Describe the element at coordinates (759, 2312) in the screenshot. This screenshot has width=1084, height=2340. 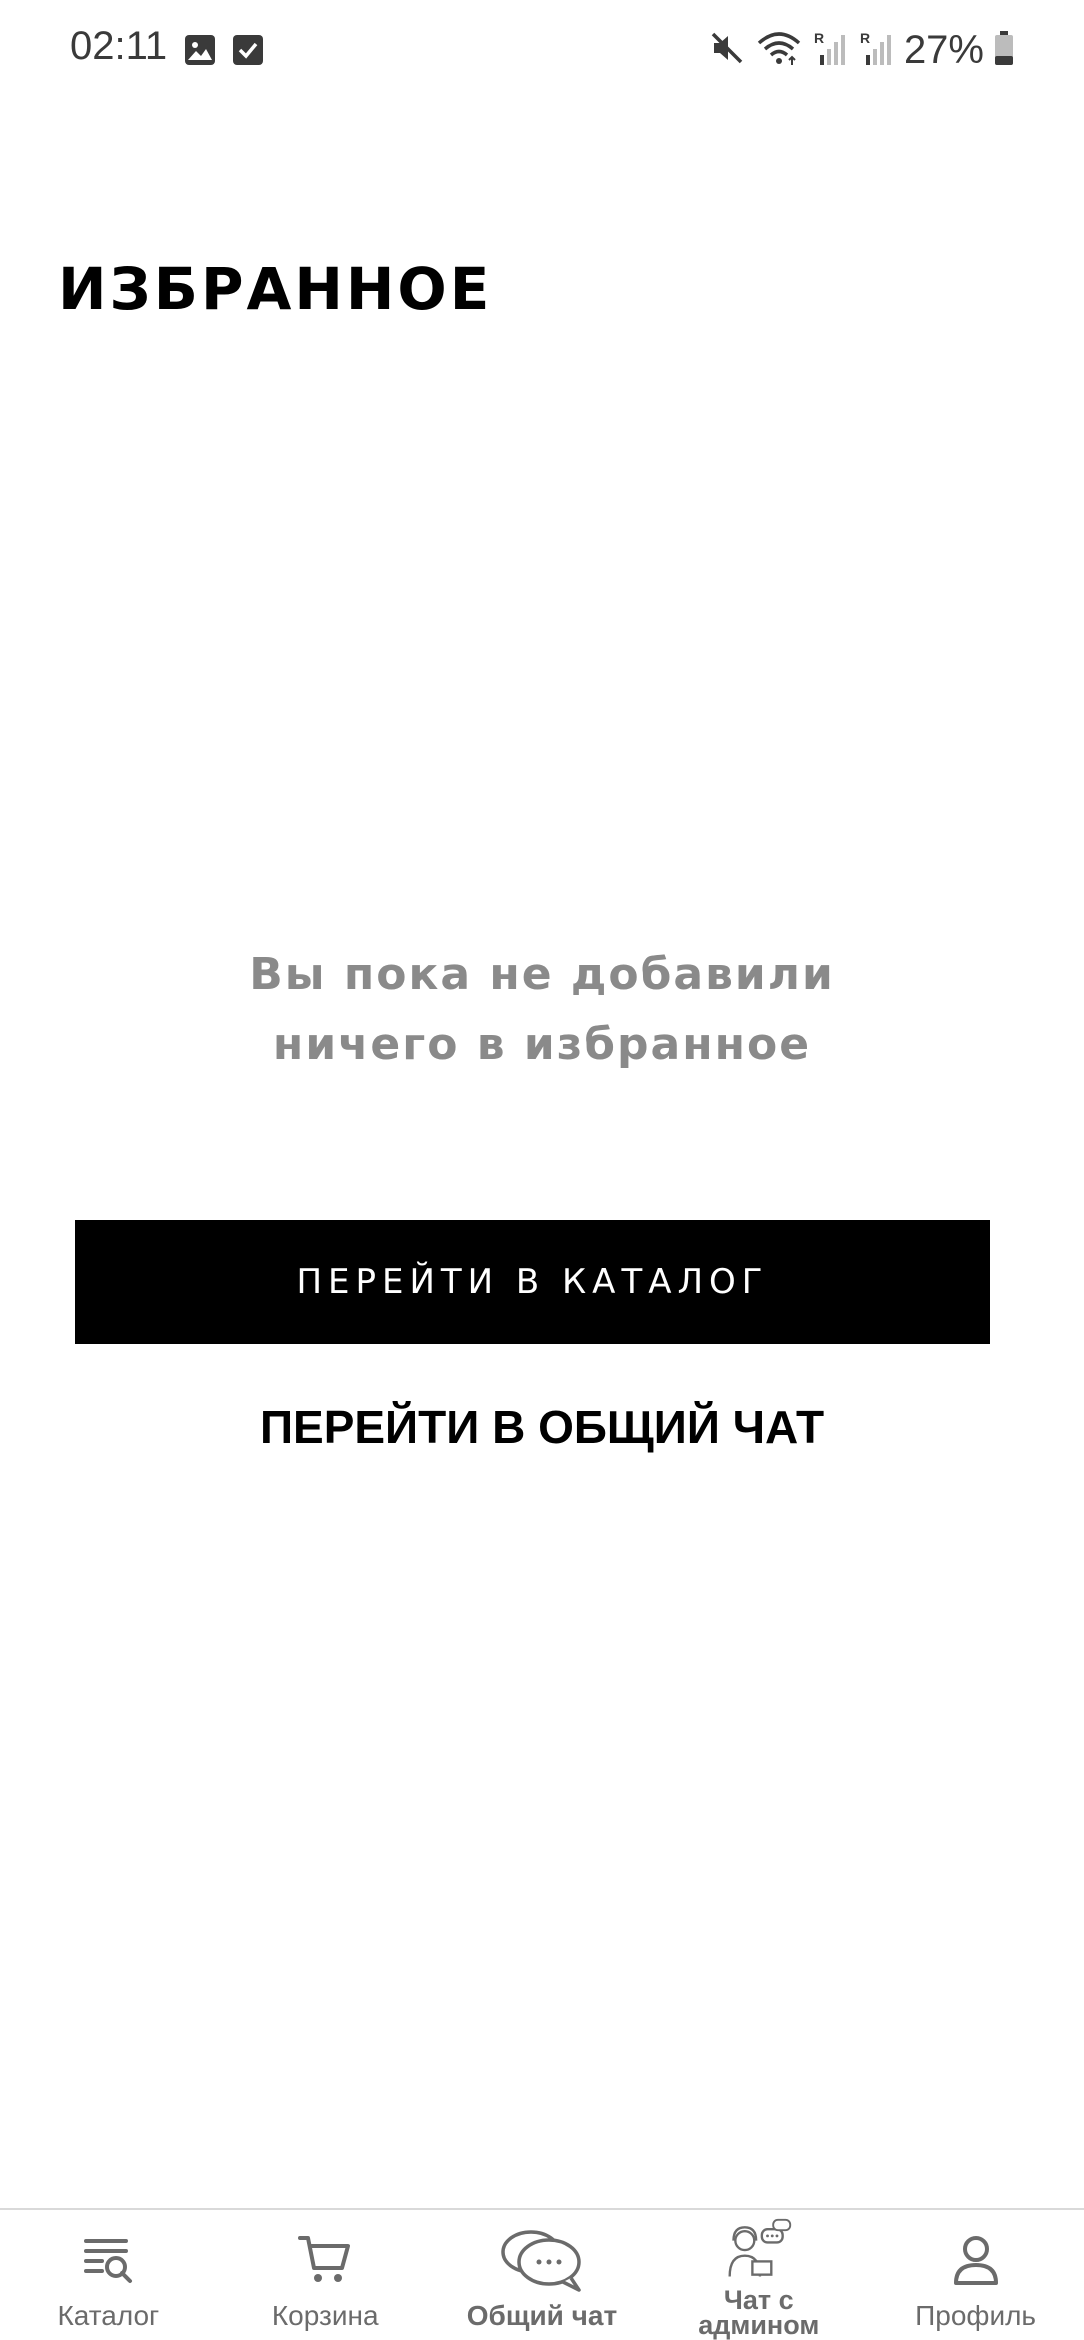
I see `nav-label-admin-chat: Чат с админом` at that location.